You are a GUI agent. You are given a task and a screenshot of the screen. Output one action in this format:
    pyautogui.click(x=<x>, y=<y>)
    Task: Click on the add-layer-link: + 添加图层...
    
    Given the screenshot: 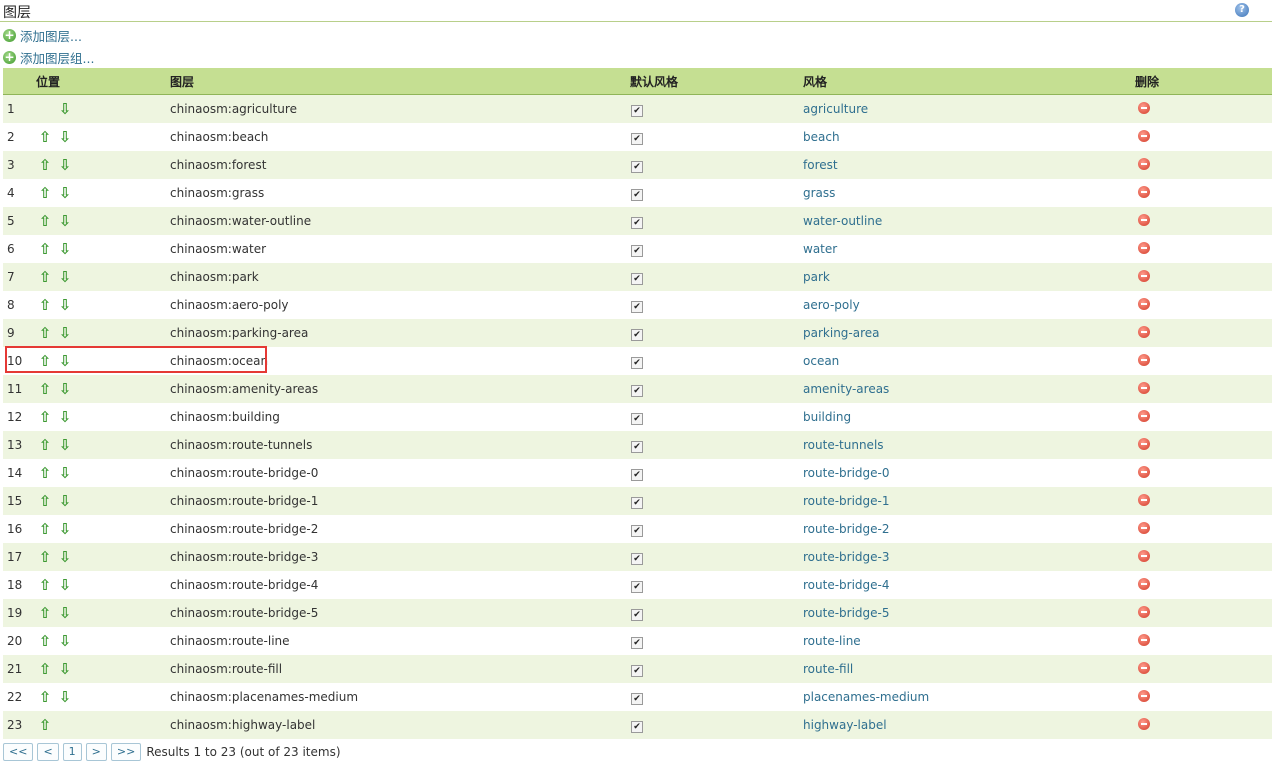 What is the action you would take?
    pyautogui.click(x=42, y=35)
    